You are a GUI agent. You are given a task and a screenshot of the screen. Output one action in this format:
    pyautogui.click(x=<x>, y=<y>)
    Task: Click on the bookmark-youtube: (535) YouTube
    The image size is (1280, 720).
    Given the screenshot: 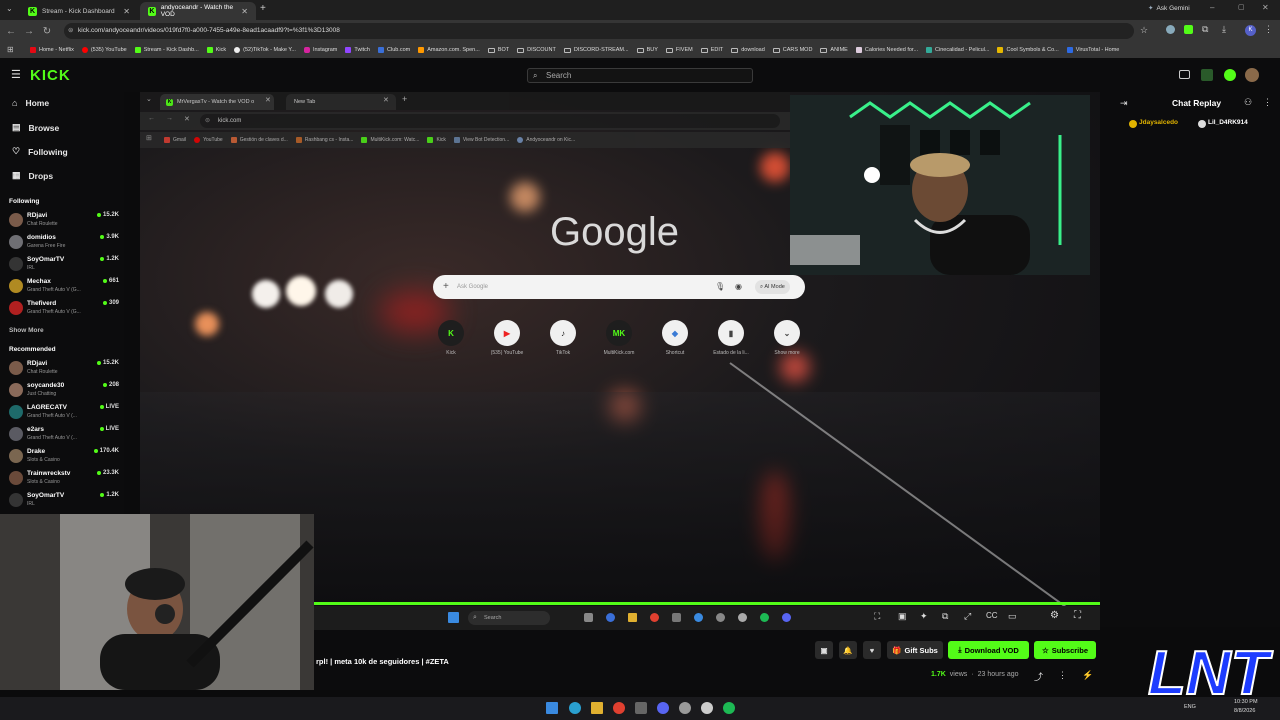 What is the action you would take?
    pyautogui.click(x=104, y=50)
    